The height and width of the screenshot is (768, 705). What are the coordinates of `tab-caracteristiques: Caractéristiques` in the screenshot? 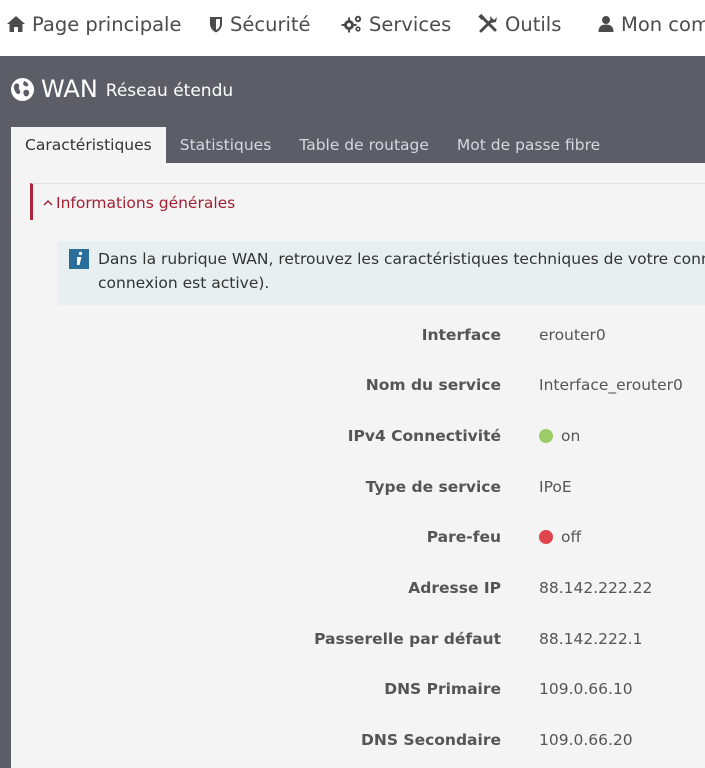 It's located at (88, 145).